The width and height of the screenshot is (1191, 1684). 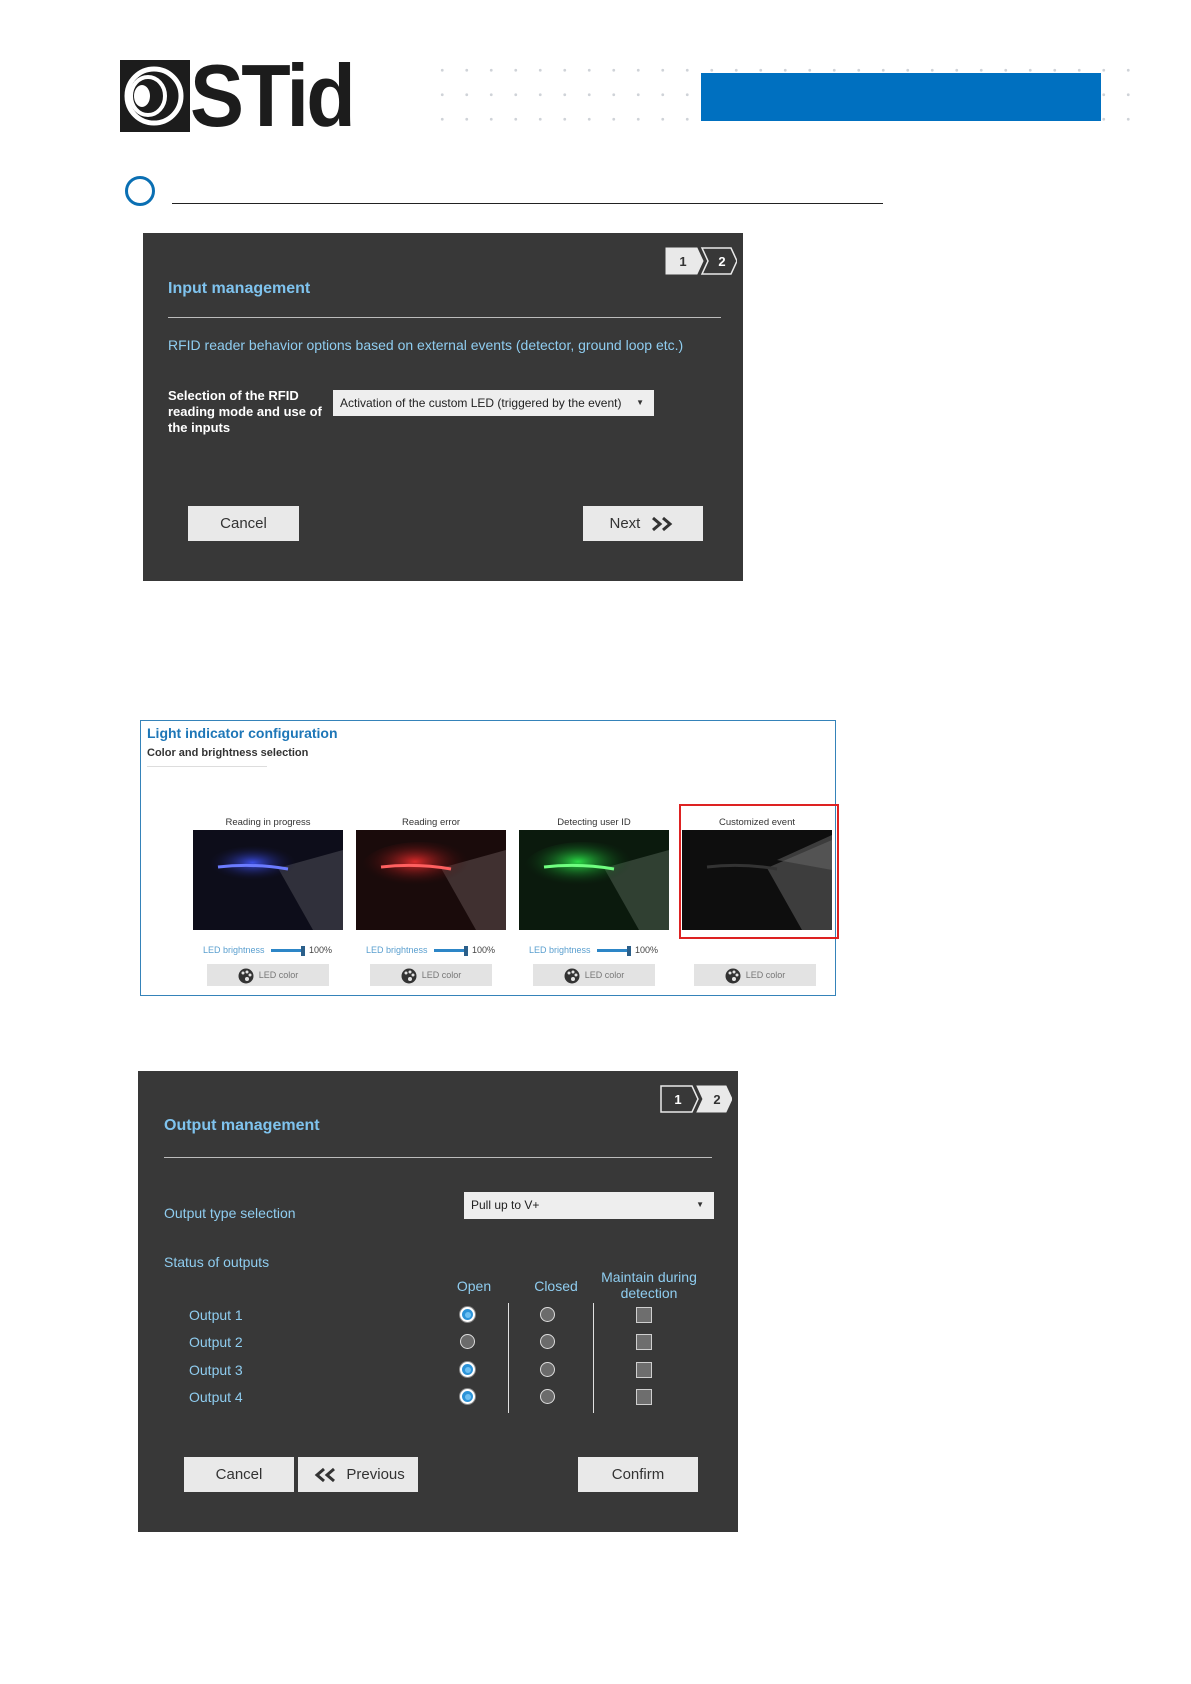 I want to click on output-1-maintain-checkbox, so click(x=644, y=1315).